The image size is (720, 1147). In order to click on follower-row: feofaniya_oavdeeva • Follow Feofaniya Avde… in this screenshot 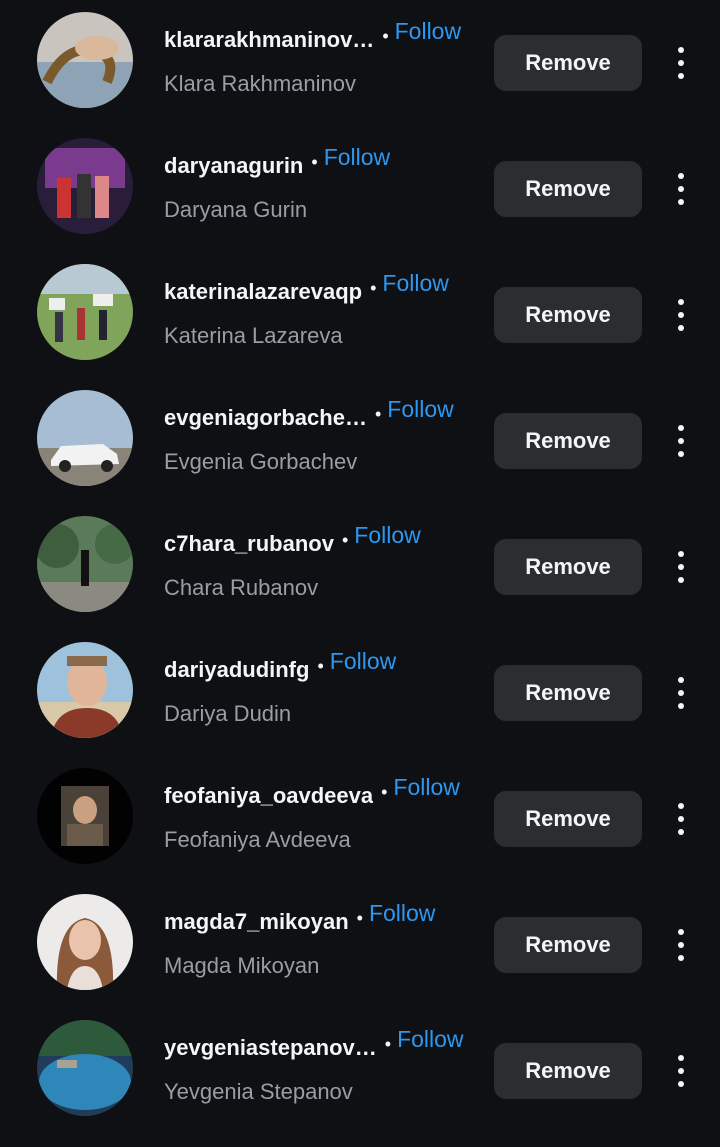, I will do `click(360, 831)`.